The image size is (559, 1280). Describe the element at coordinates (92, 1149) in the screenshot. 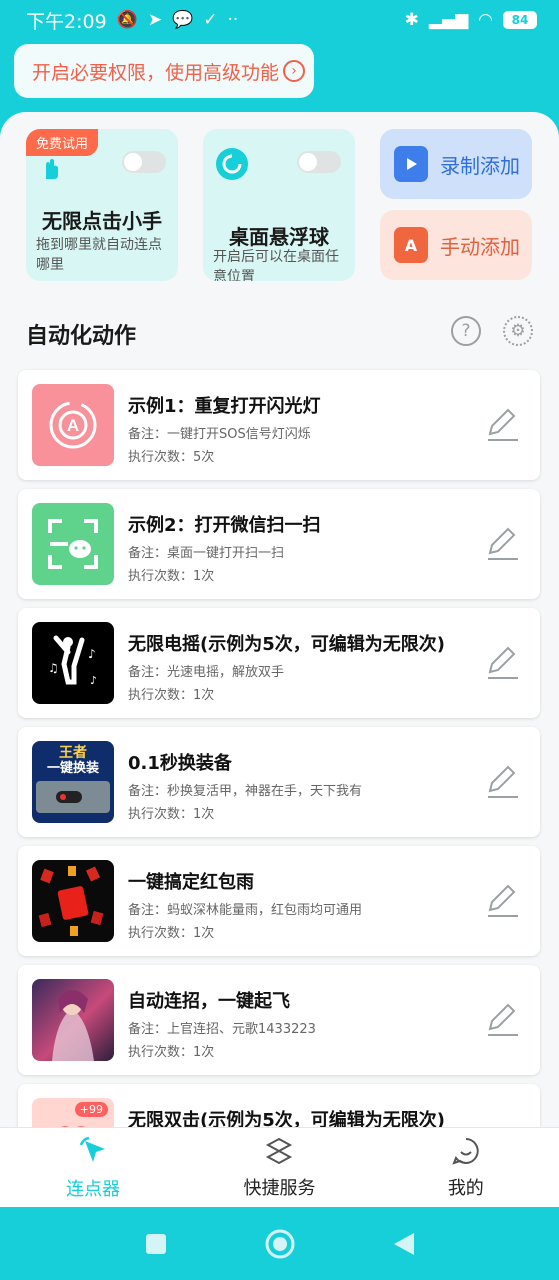

I see `clicker-tab-icon` at that location.